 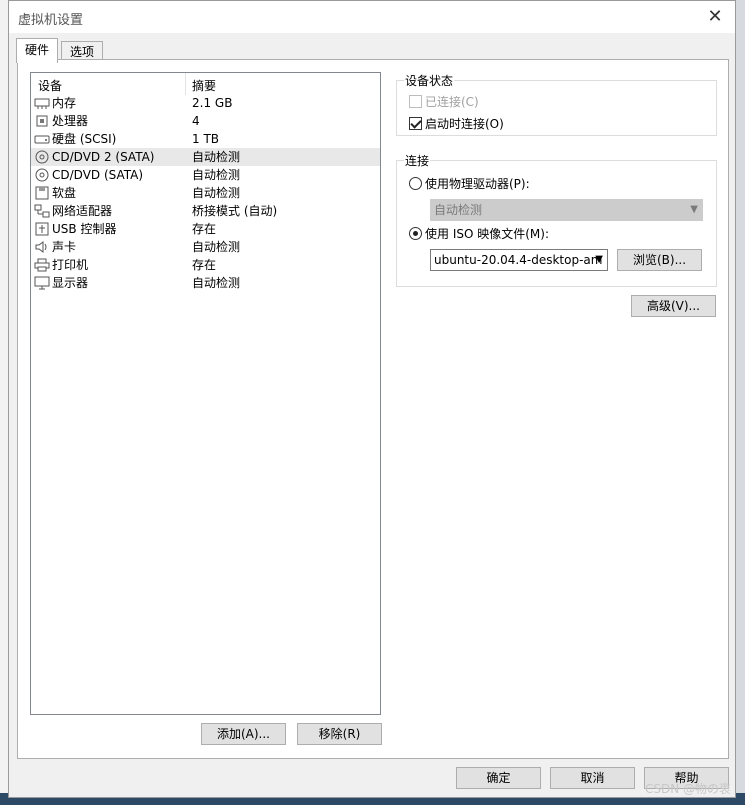 I want to click on device-name: 显示器, so click(x=70, y=283).